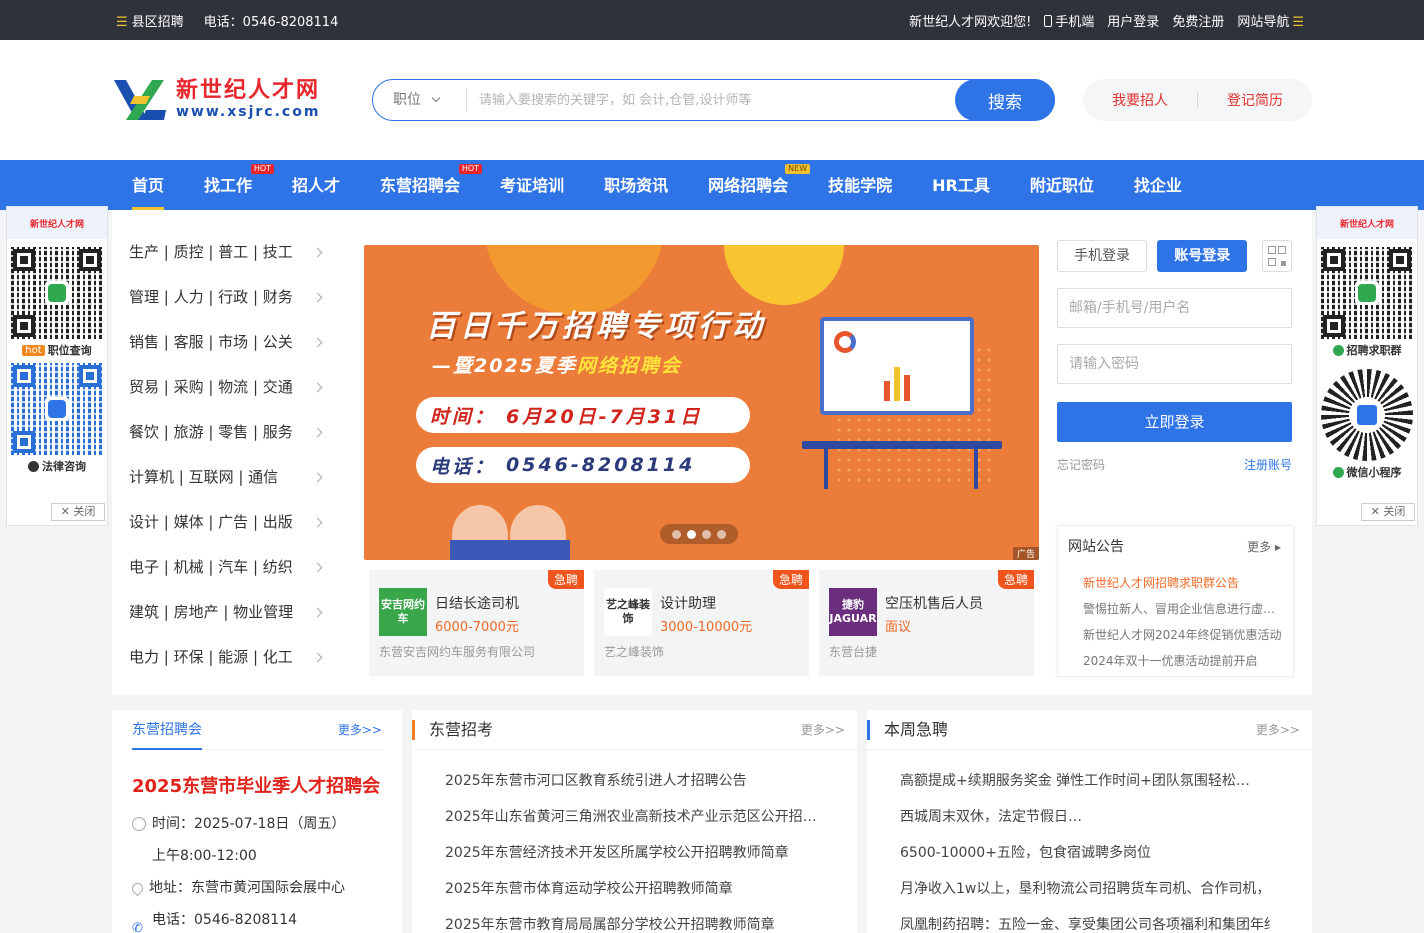 The height and width of the screenshot is (933, 1424). Describe the element at coordinates (420, 100) in the screenshot. I see `search-type-select: 职位` at that location.